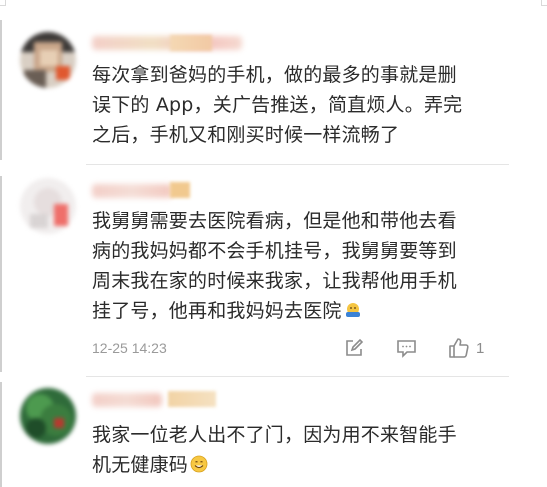  I want to click on share-edit-icon, so click(354, 348).